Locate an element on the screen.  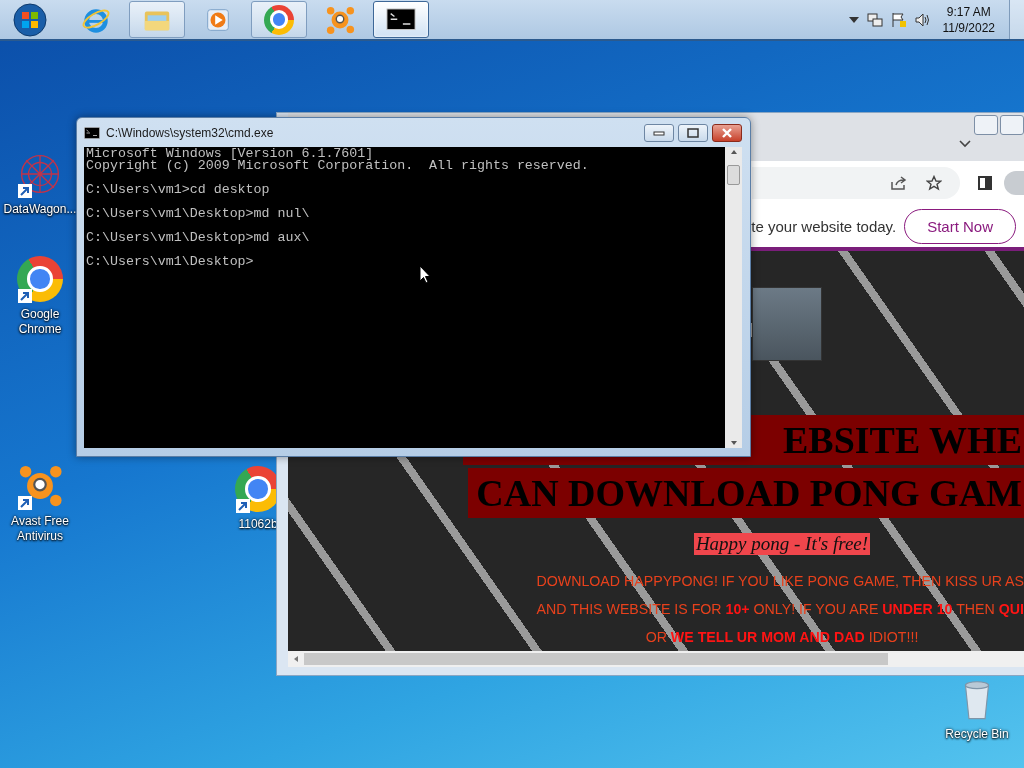
side-panel-icon is located at coordinates (985, 183).